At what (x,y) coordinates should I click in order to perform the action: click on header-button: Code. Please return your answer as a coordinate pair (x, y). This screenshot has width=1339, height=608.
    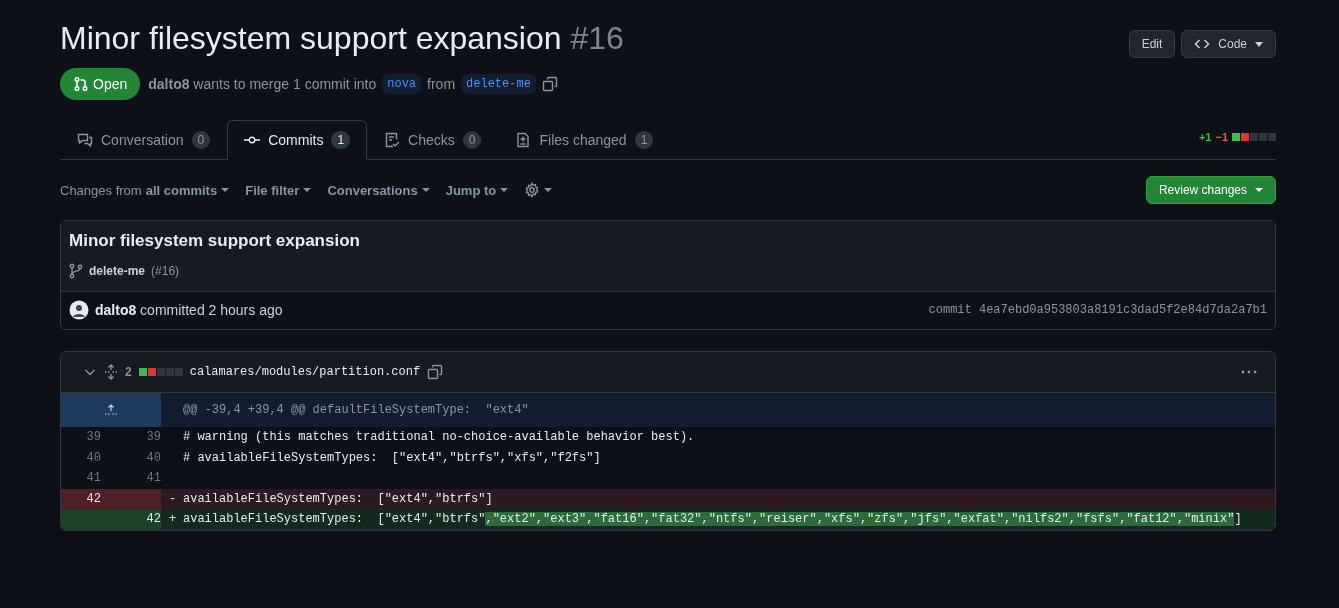
    Looking at the image, I should click on (1228, 44).